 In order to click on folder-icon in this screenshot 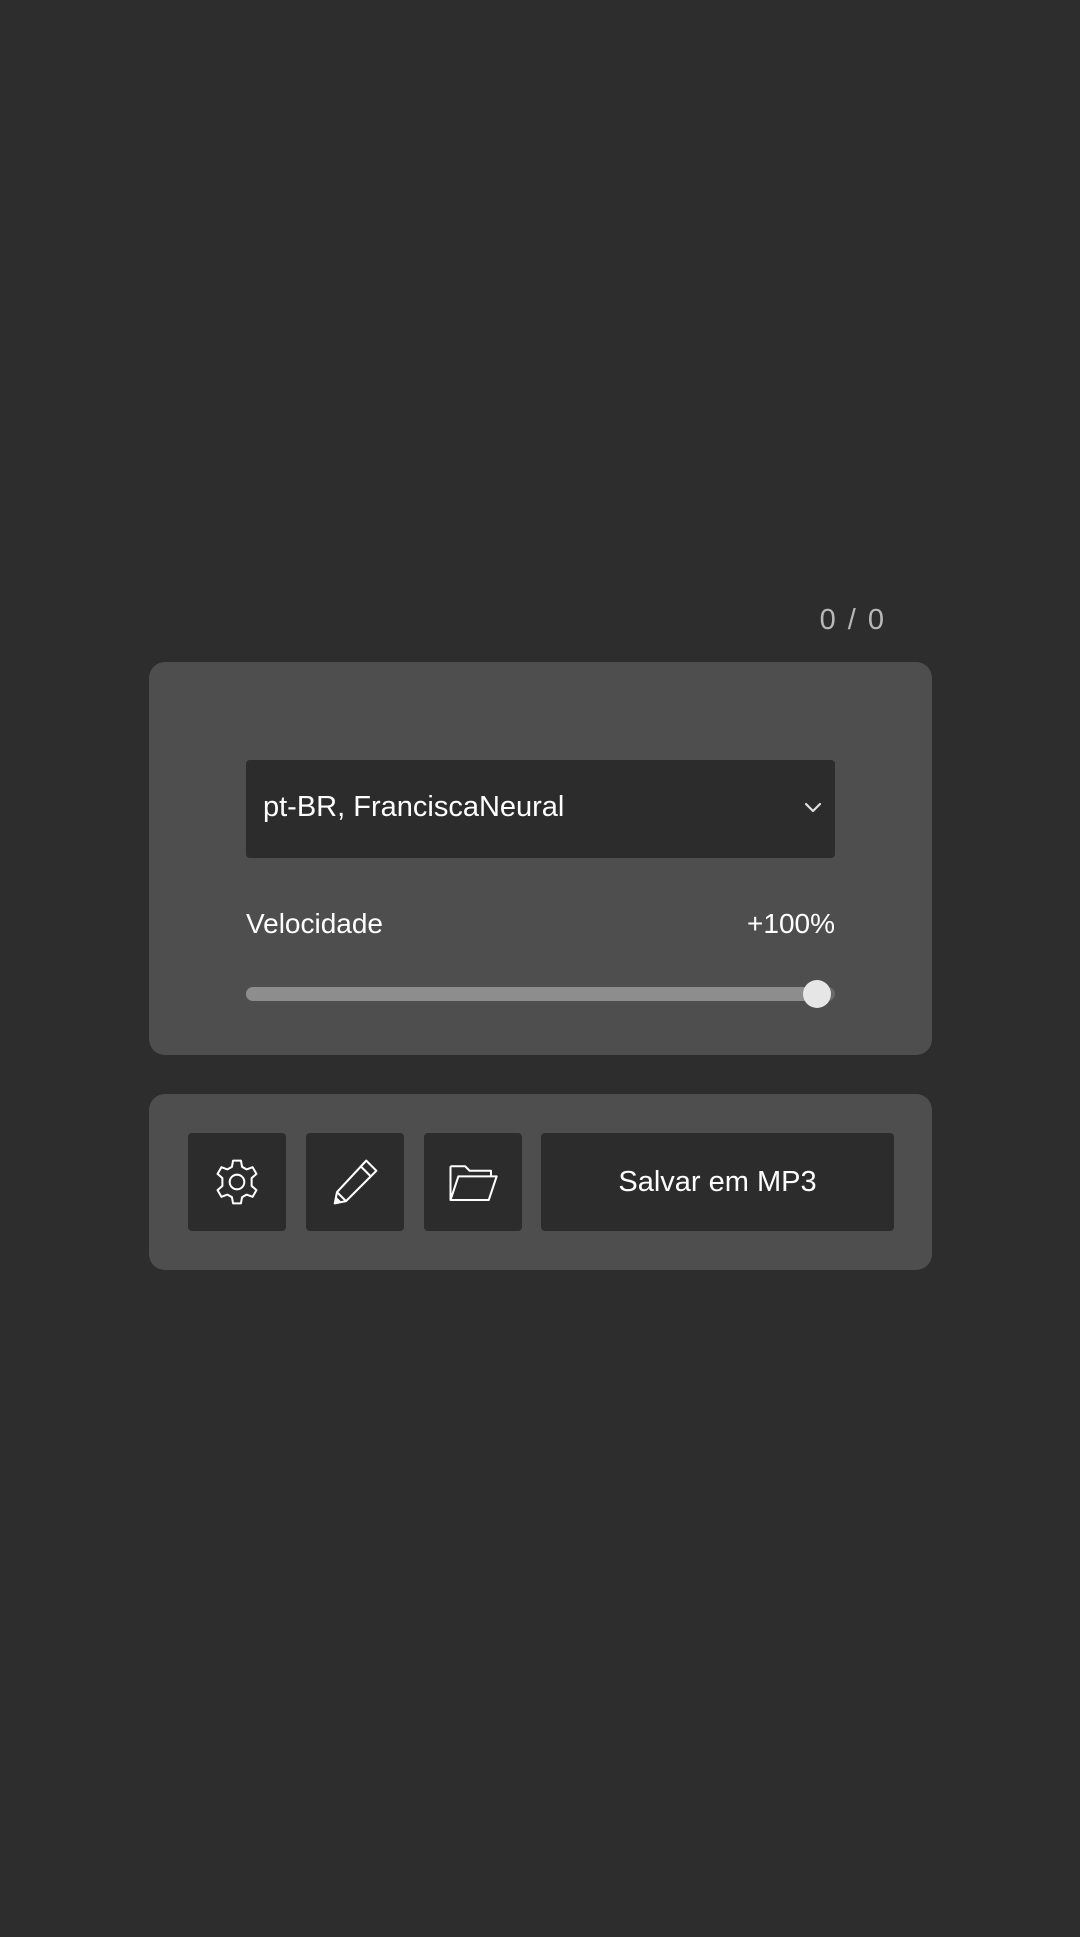, I will do `click(473, 1183)`.